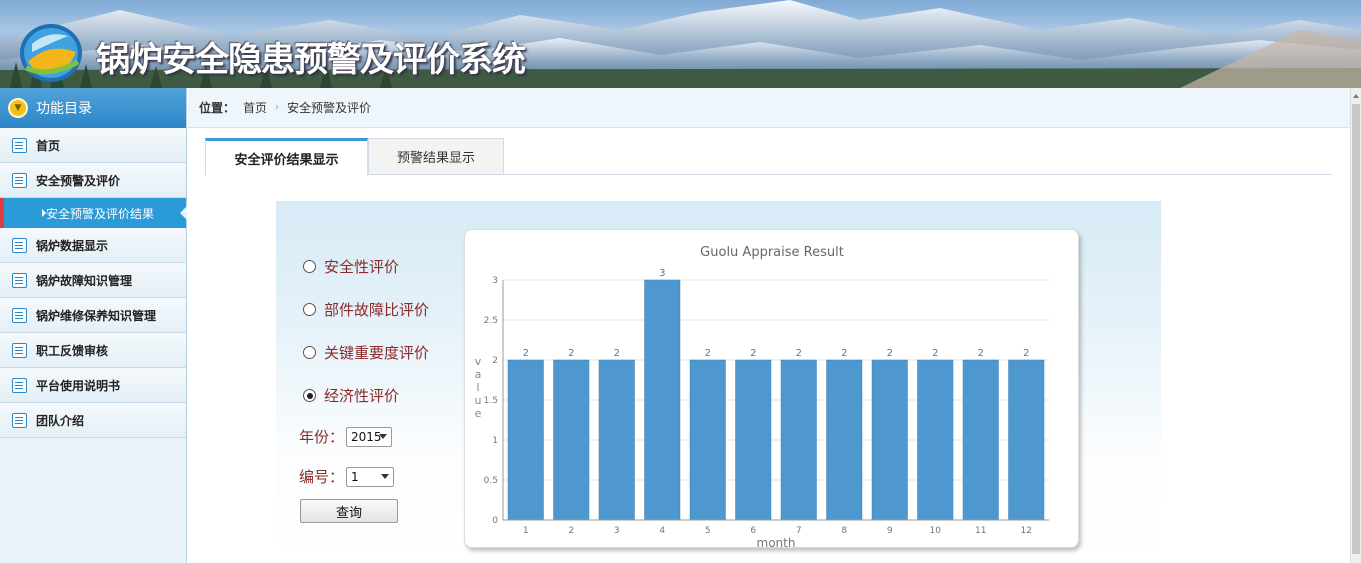  What do you see at coordinates (366, 436) in the screenshot?
I see `year-value: 2015` at bounding box center [366, 436].